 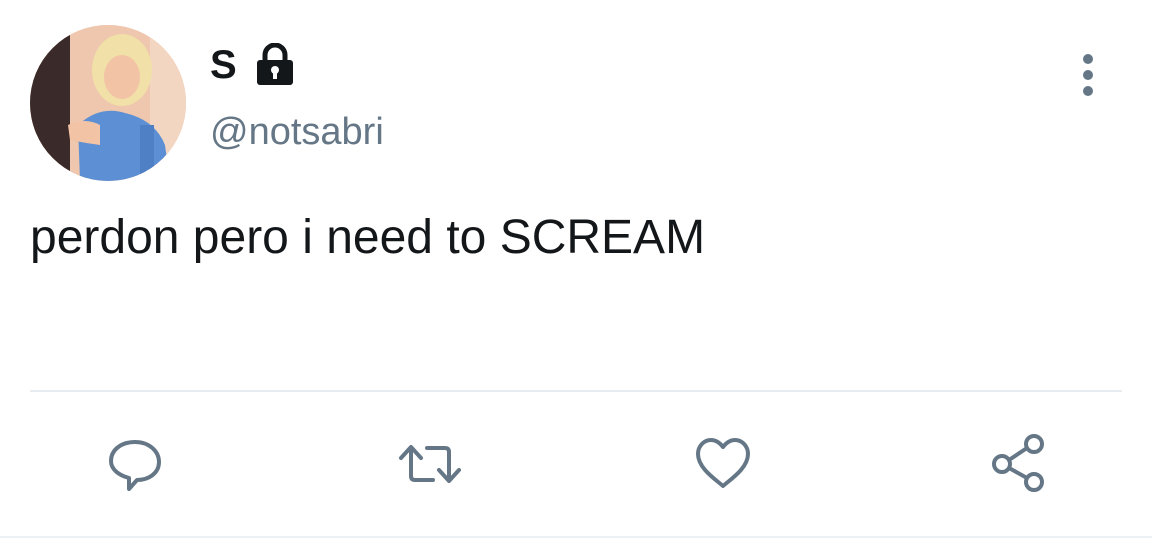 What do you see at coordinates (368, 237) in the screenshot?
I see `tweet-text: perdon pero i need to SCREAM` at bounding box center [368, 237].